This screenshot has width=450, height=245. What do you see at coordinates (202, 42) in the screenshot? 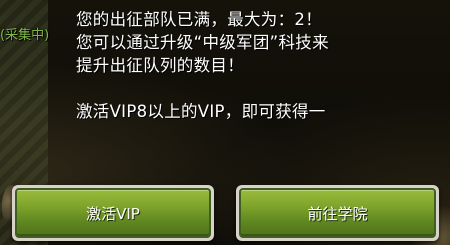
I see `message-line-2: 您可以通过升级“中级军团”科技来` at bounding box center [202, 42].